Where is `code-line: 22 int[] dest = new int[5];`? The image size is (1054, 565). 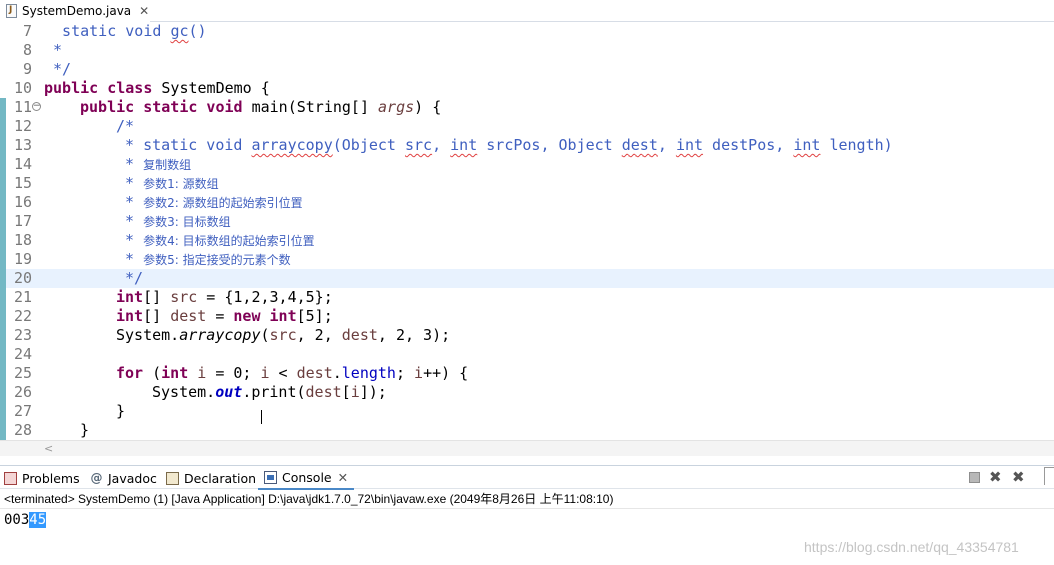 code-line: 22 int[] dest = new int[5]; is located at coordinates (527, 316).